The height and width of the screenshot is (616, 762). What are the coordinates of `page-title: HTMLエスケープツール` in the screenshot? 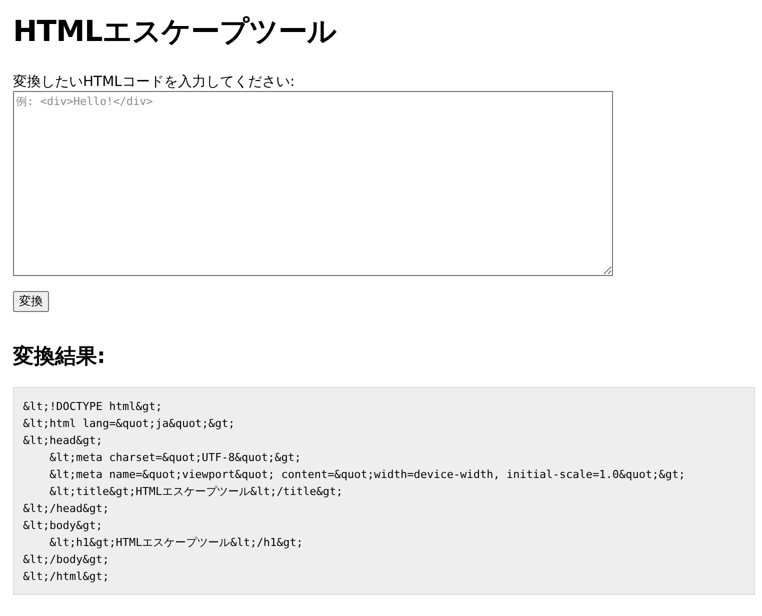 It's located at (175, 31).